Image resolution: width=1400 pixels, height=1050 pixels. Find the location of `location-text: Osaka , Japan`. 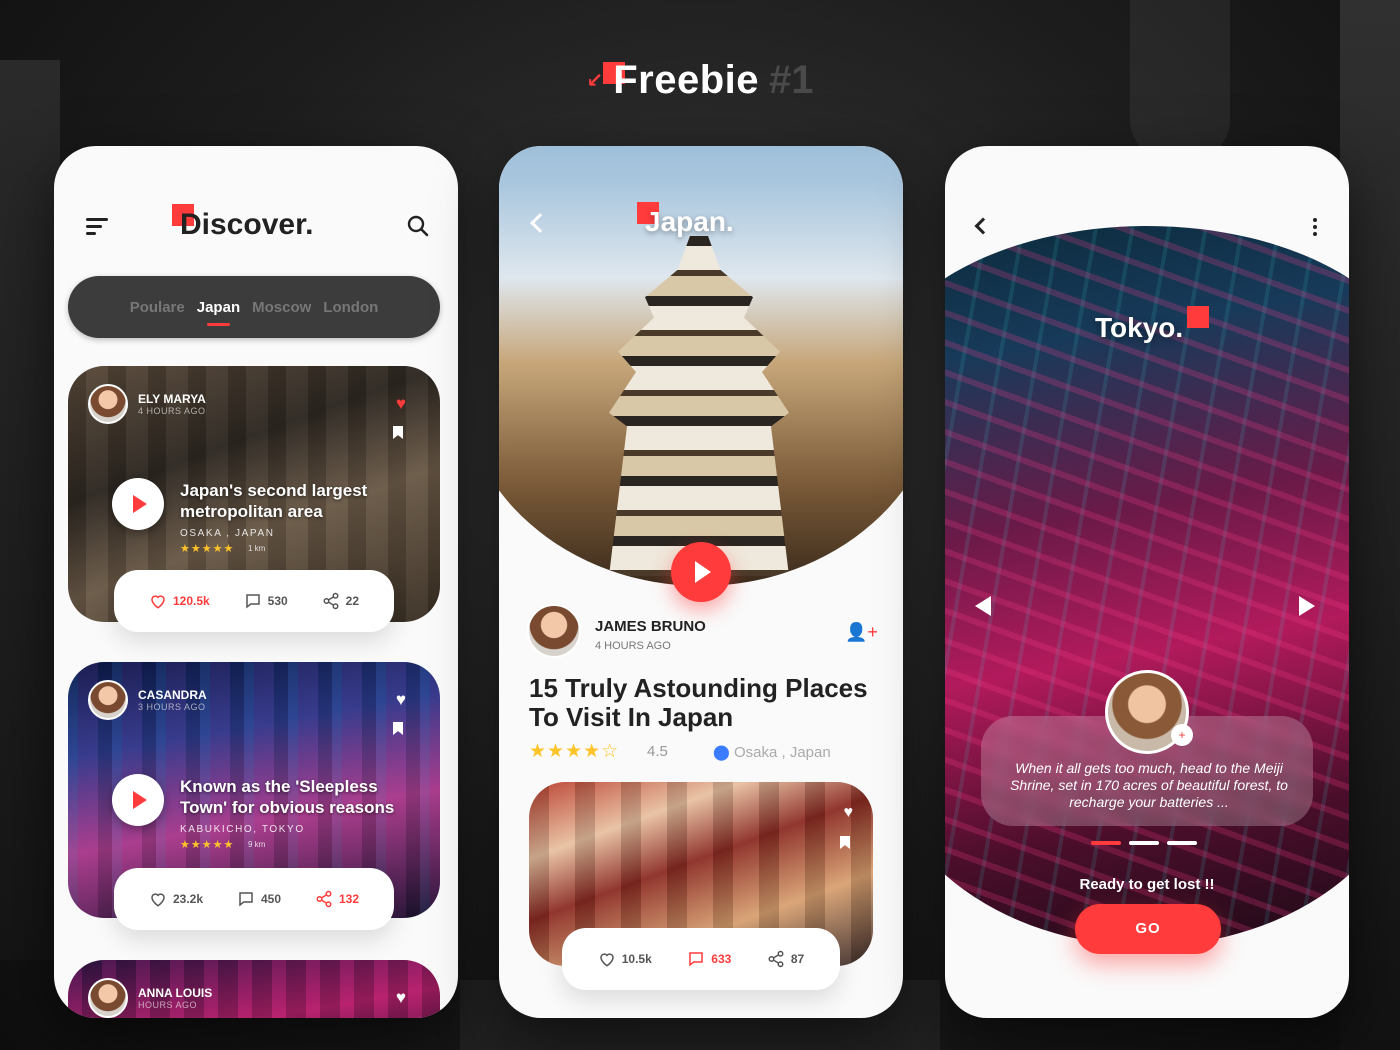

location-text: Osaka , Japan is located at coordinates (782, 752).